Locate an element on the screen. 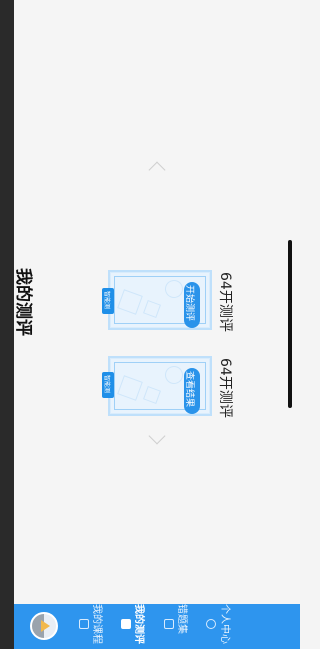  page-title: 我的测评 is located at coordinates (23, 302).